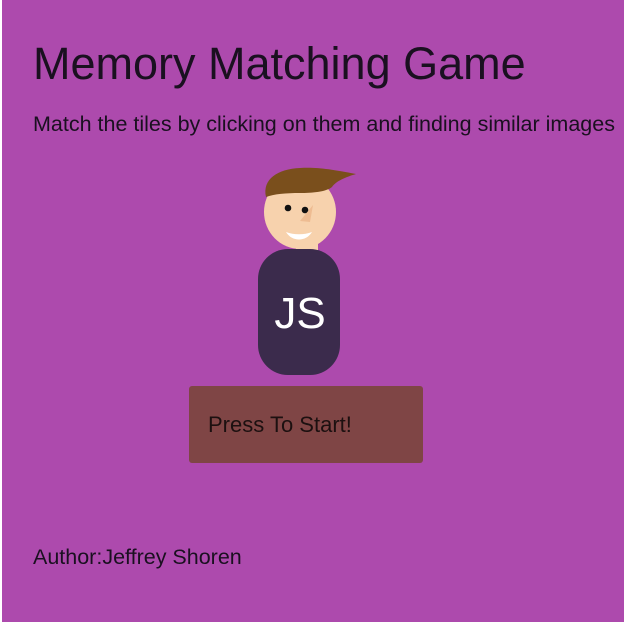 This screenshot has height=626, width=629. Describe the element at coordinates (306, 424) in the screenshot. I see `start-button: Press To Start!` at that location.